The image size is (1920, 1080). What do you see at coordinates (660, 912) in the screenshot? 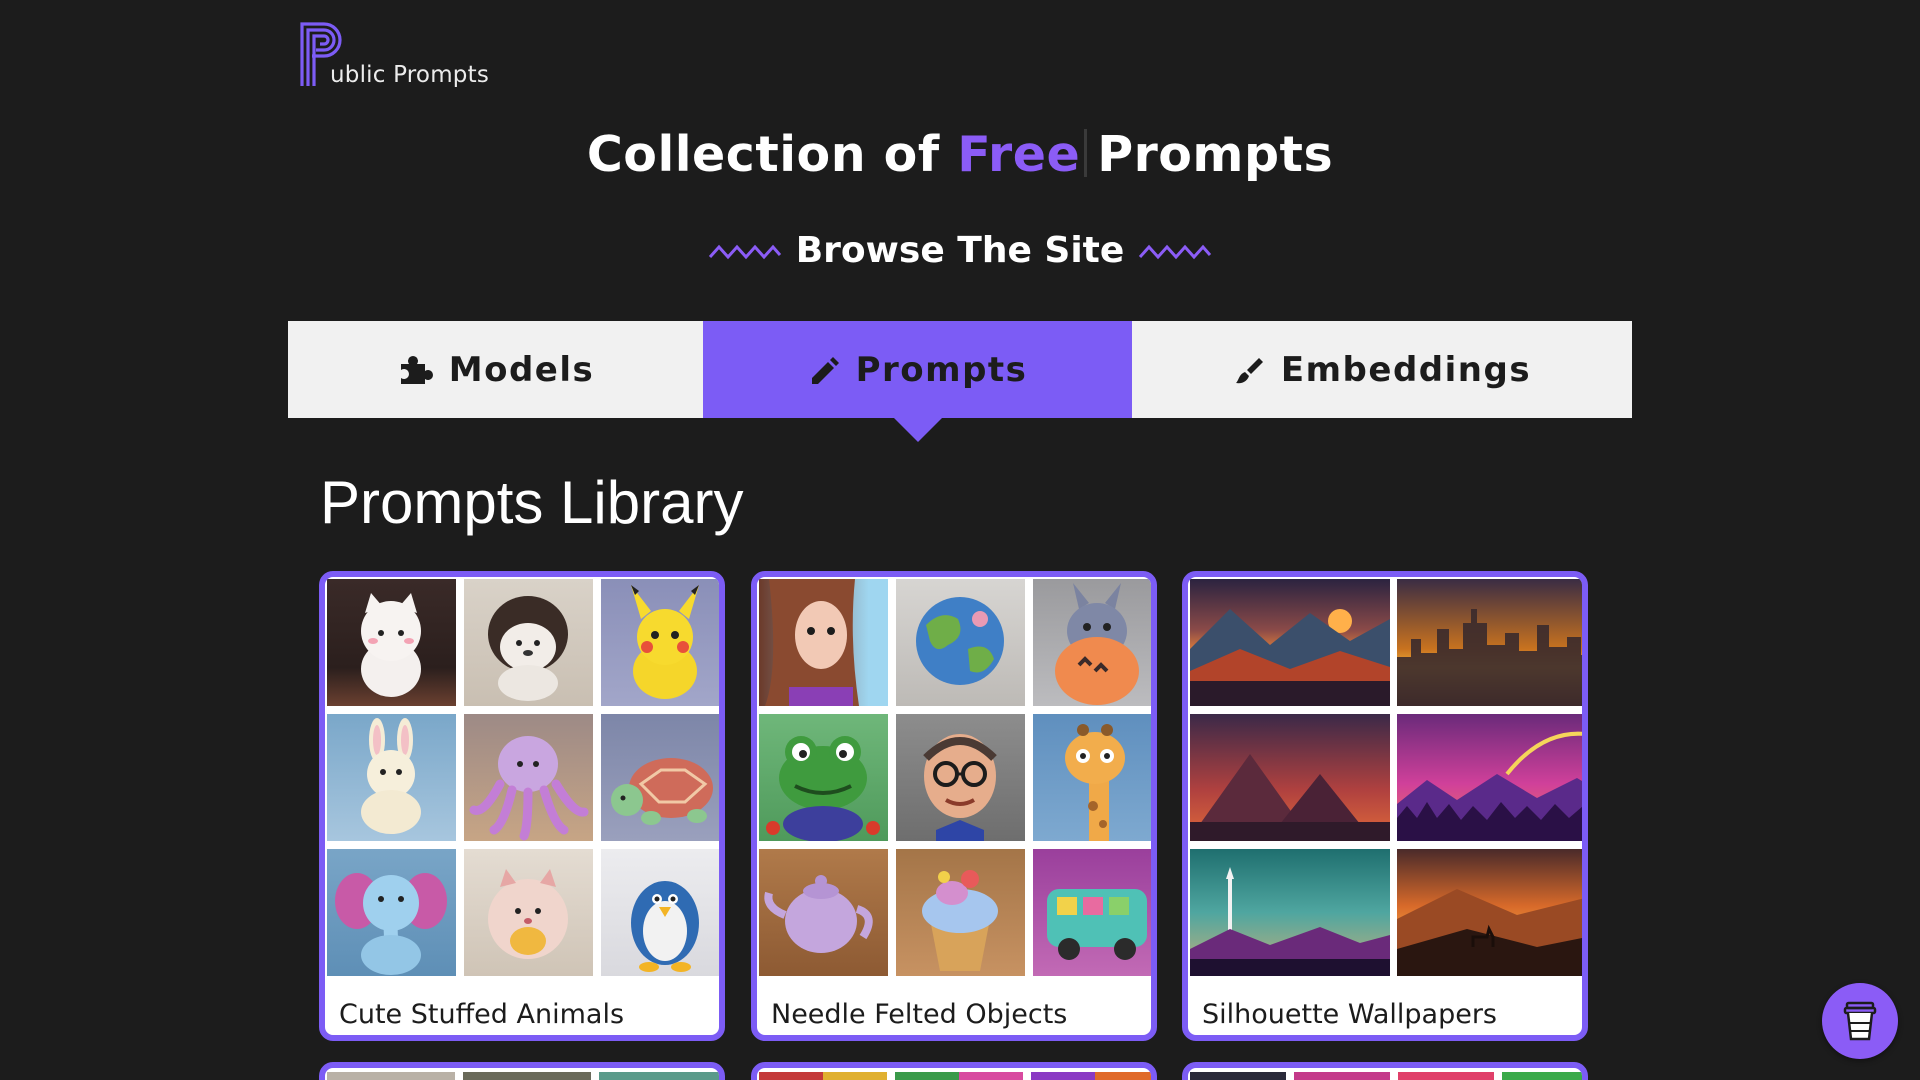
I see `thumbnail-penguin-plush` at bounding box center [660, 912].